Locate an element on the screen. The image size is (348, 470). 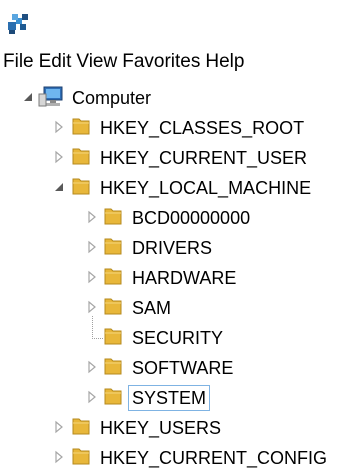
menu-bar: File Edit View Favorites Help is located at coordinates (174, 62).